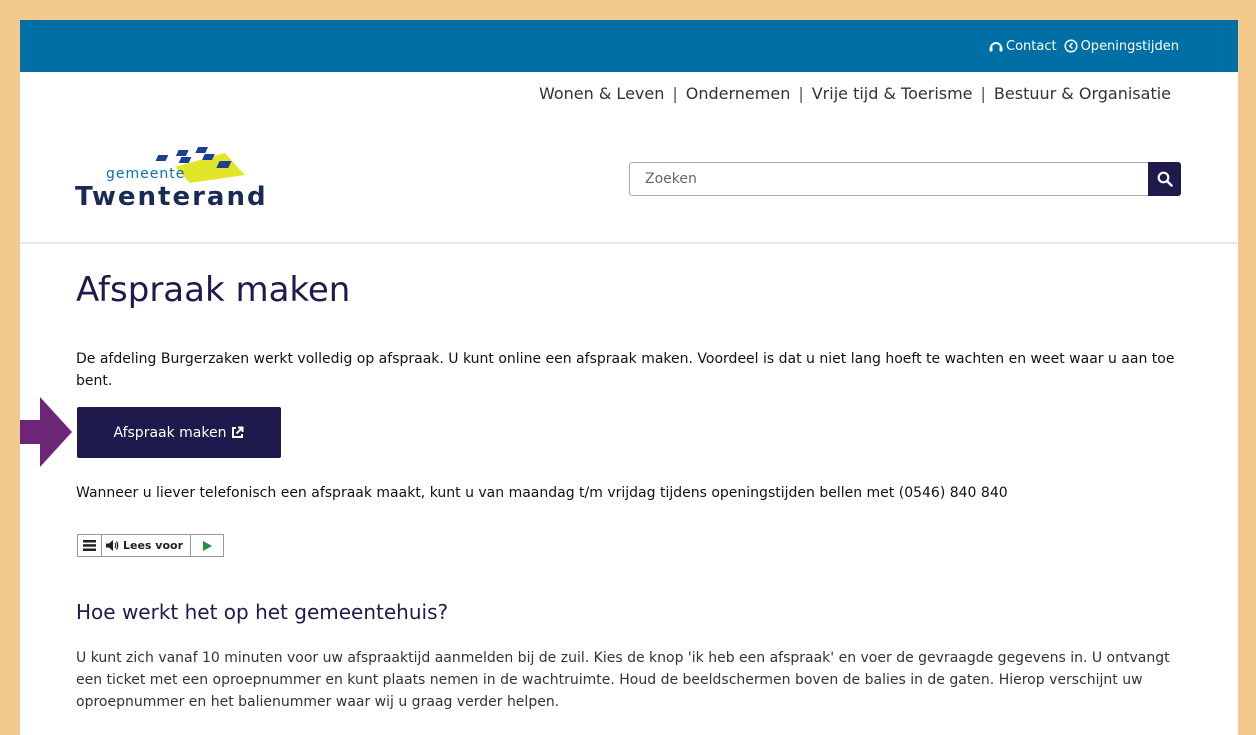  Describe the element at coordinates (238, 432) in the screenshot. I see `external-link-icon` at that location.